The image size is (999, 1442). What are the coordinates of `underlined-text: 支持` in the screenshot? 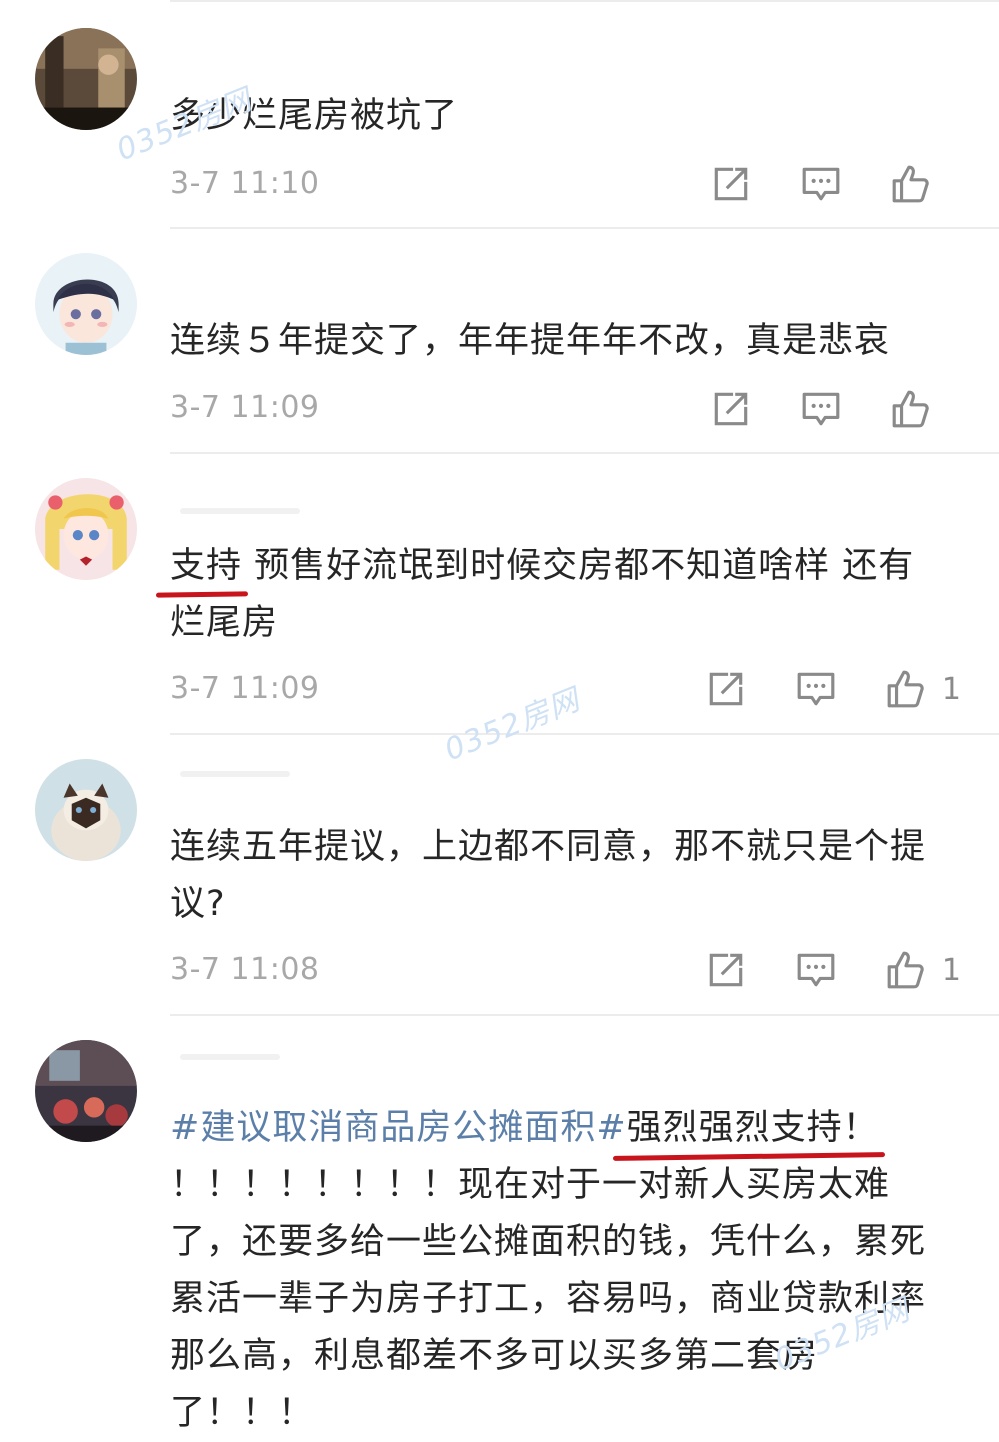 It's located at (206, 566).